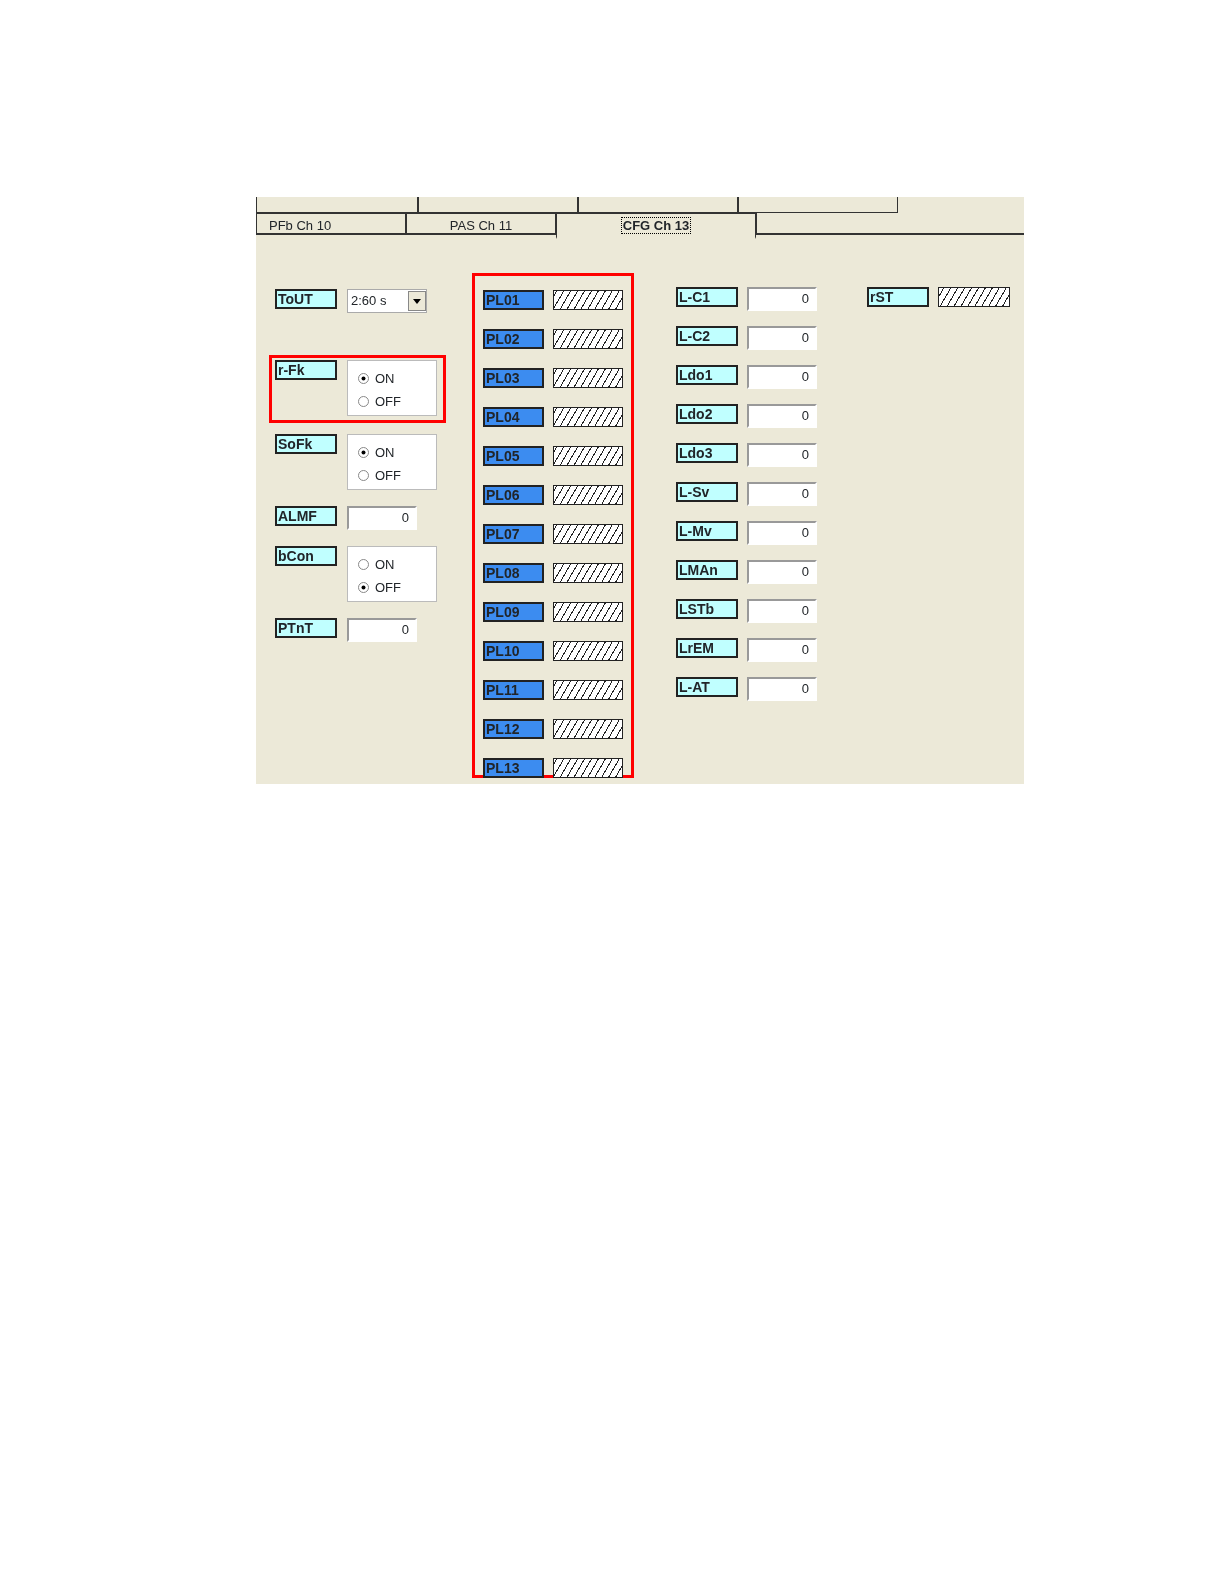  What do you see at coordinates (331, 223) in the screenshot?
I see `tab: PFb Ch 10` at bounding box center [331, 223].